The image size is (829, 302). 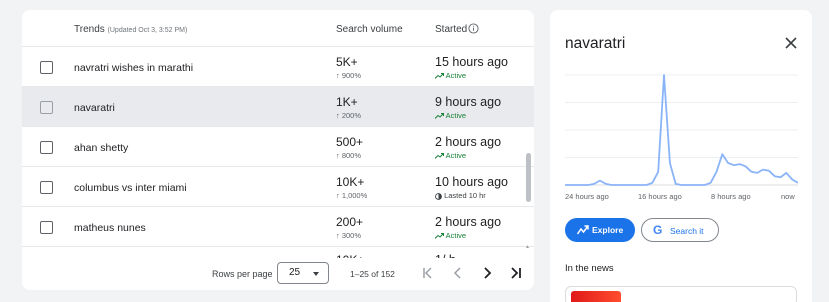 I want to click on started-time: 15 hours ago, so click(x=471, y=62).